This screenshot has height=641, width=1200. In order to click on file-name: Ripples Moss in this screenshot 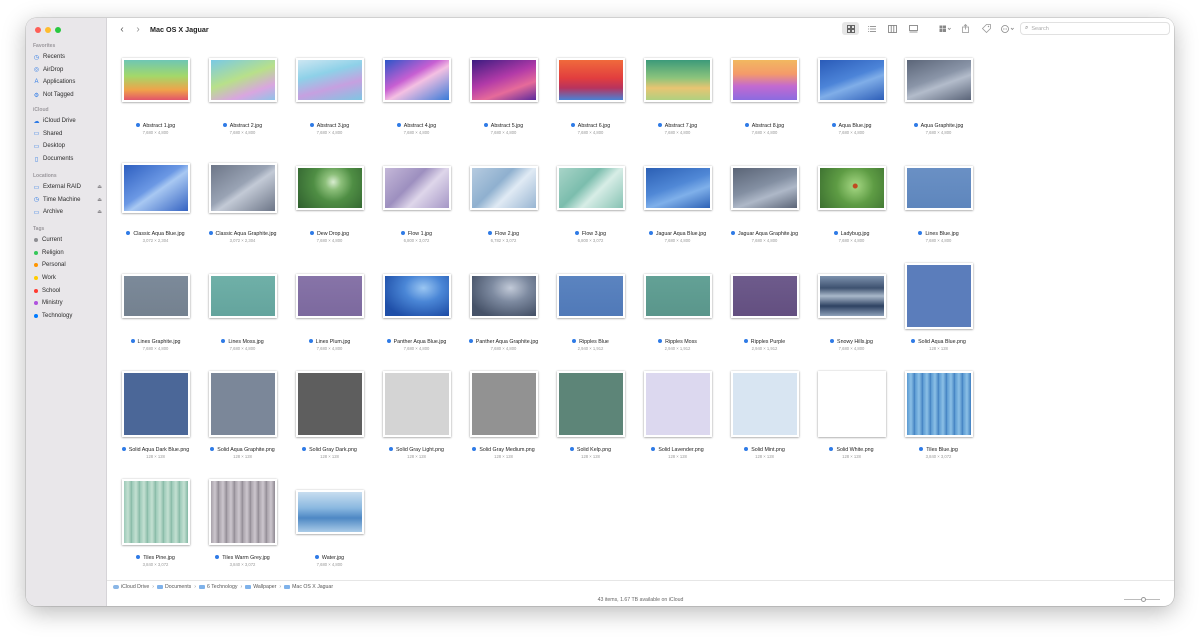, I will do `click(677, 342)`.